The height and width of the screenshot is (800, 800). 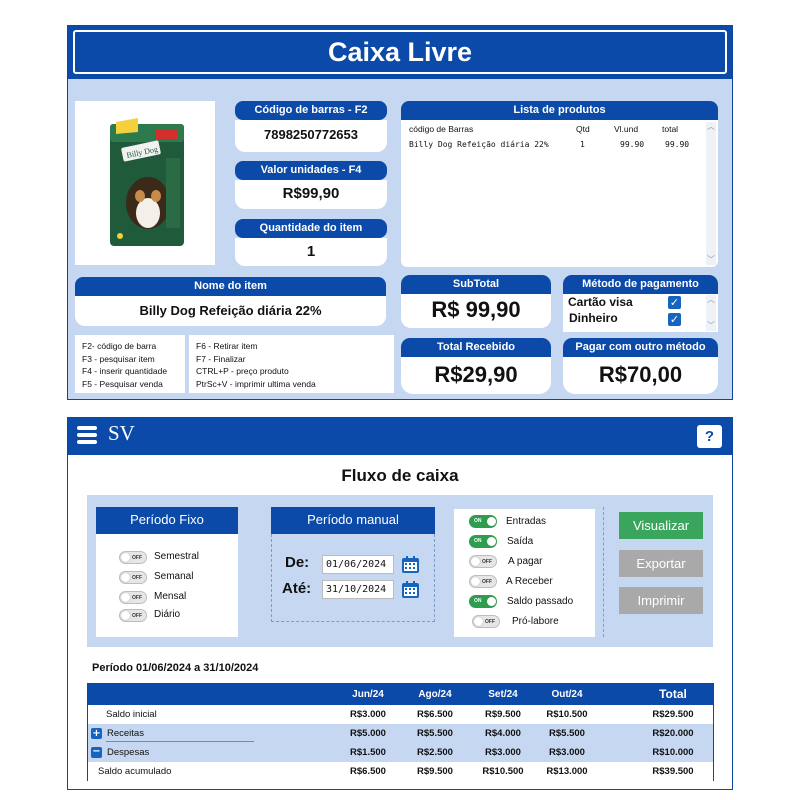 I want to click on expand-plus-icon: +, so click(x=96, y=733).